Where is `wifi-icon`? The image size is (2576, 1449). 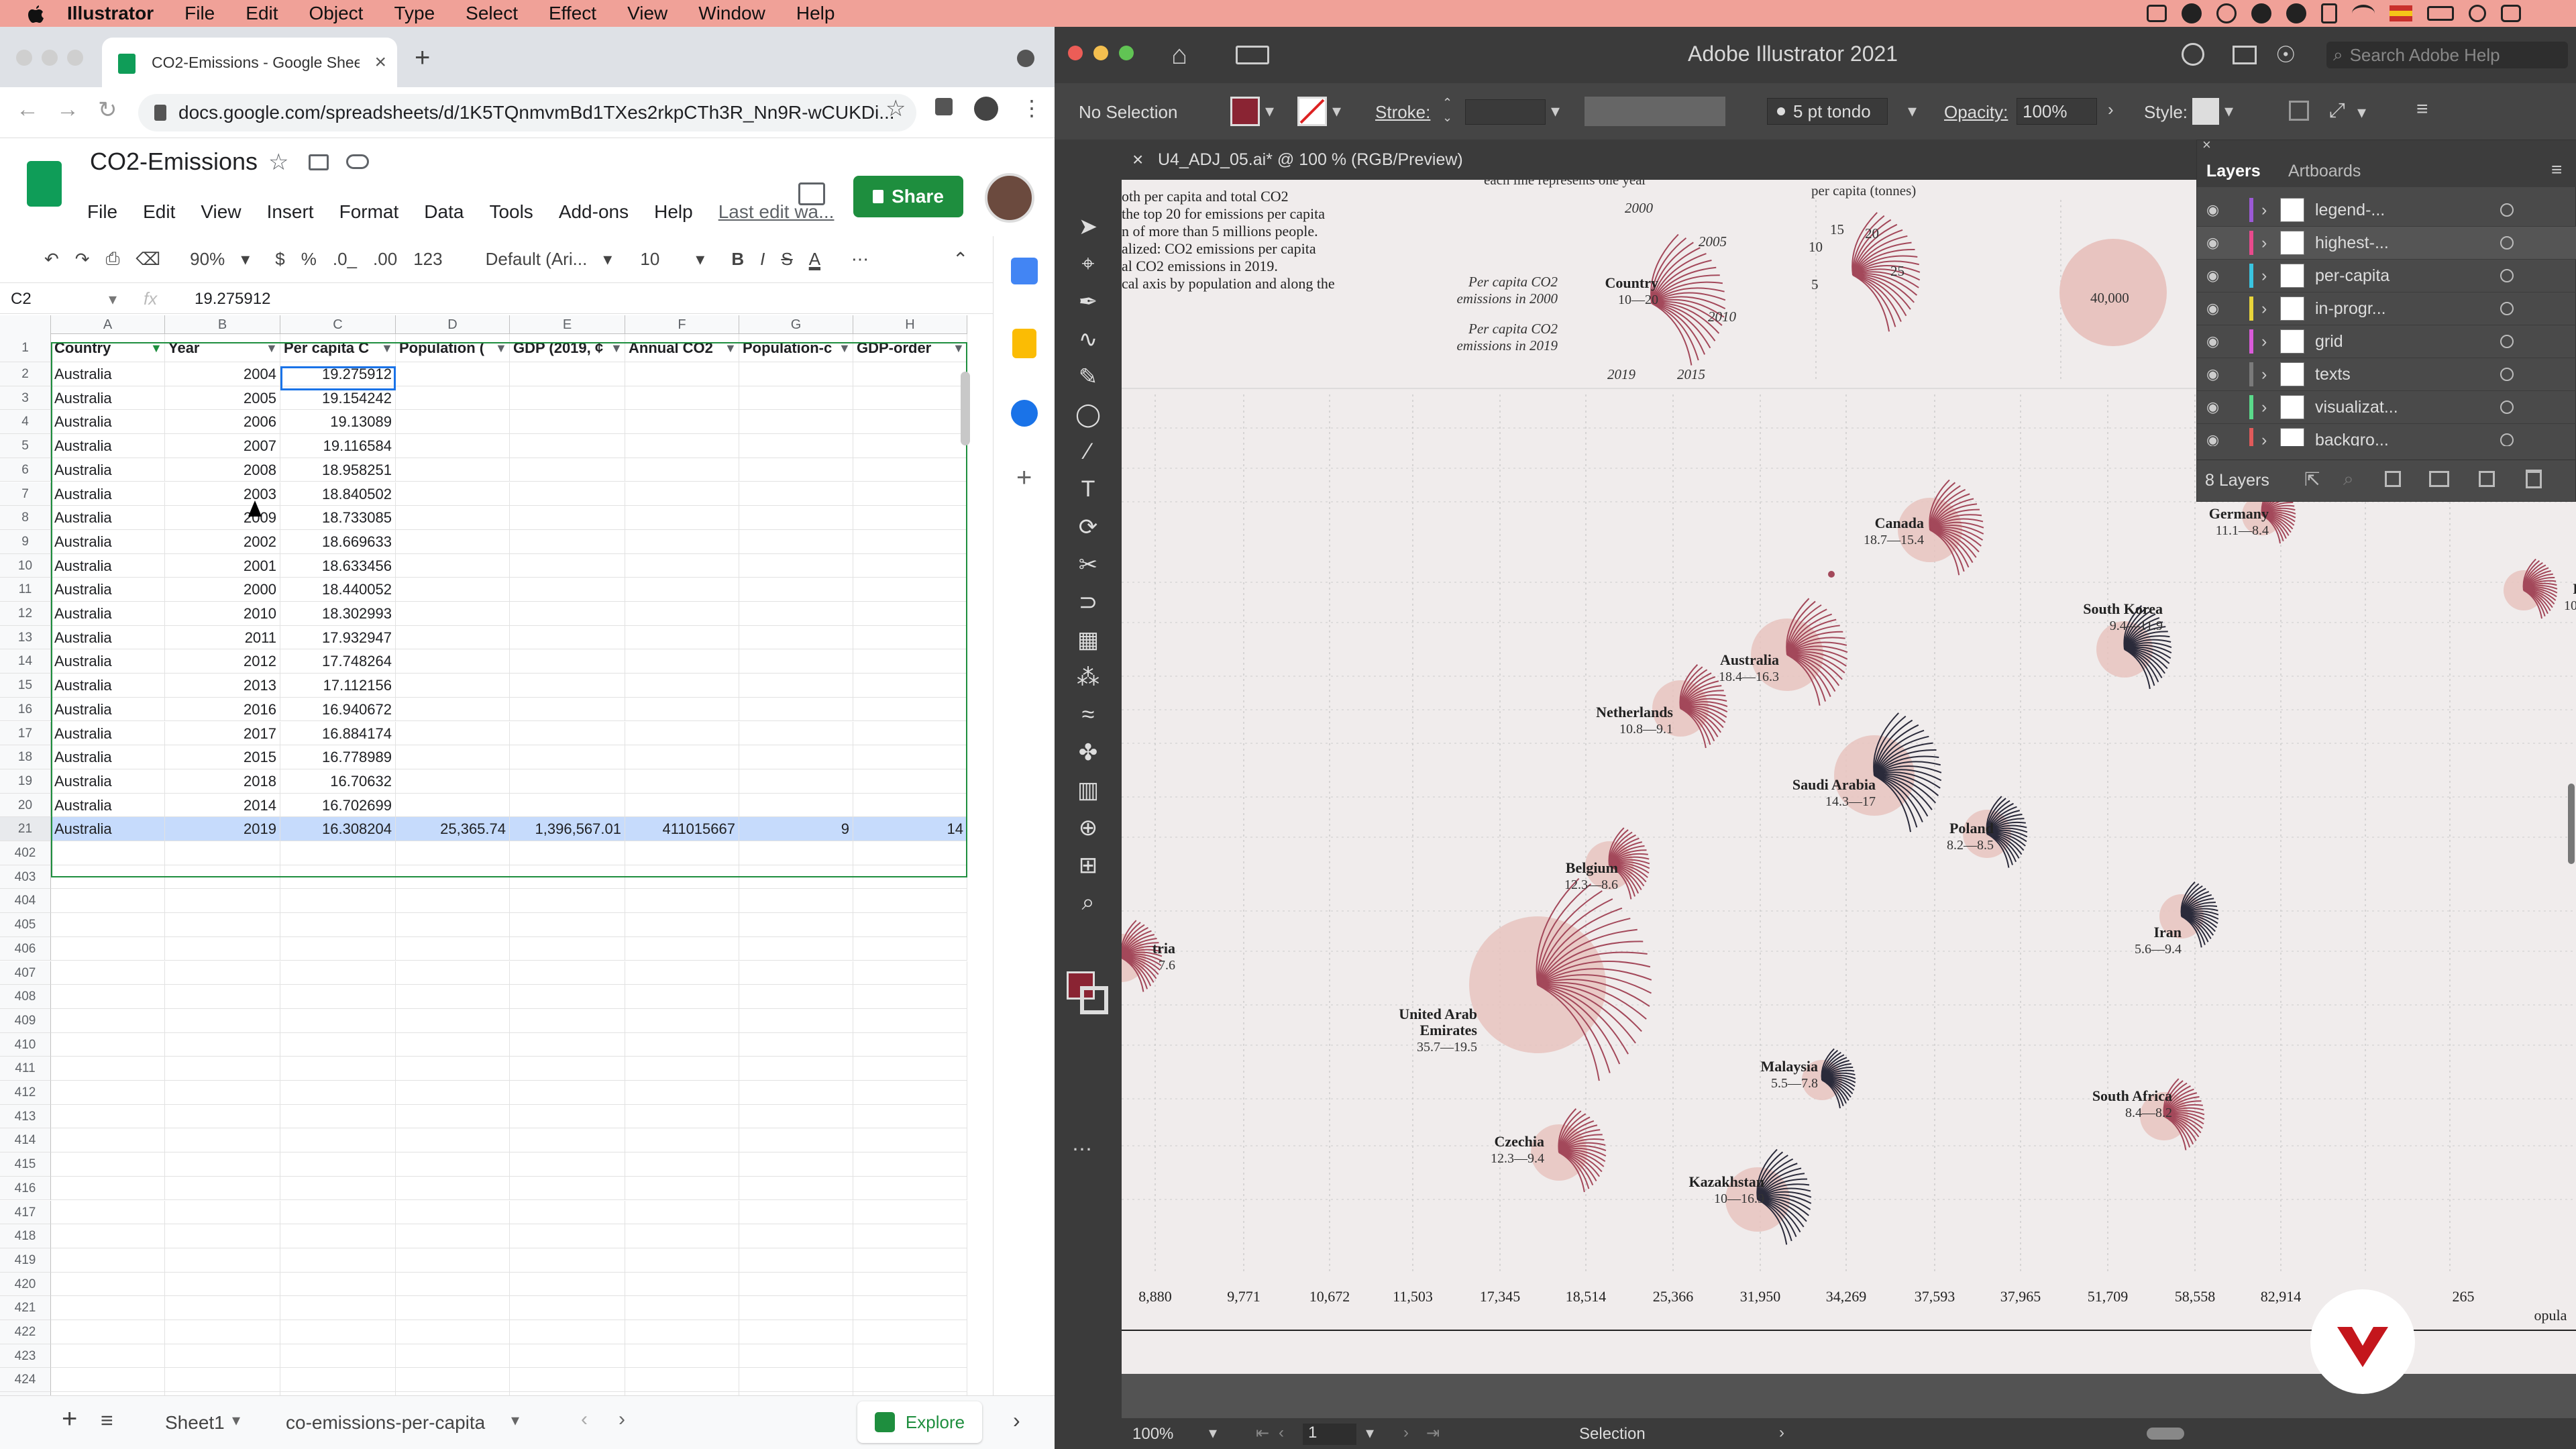
wifi-icon is located at coordinates (2363, 13).